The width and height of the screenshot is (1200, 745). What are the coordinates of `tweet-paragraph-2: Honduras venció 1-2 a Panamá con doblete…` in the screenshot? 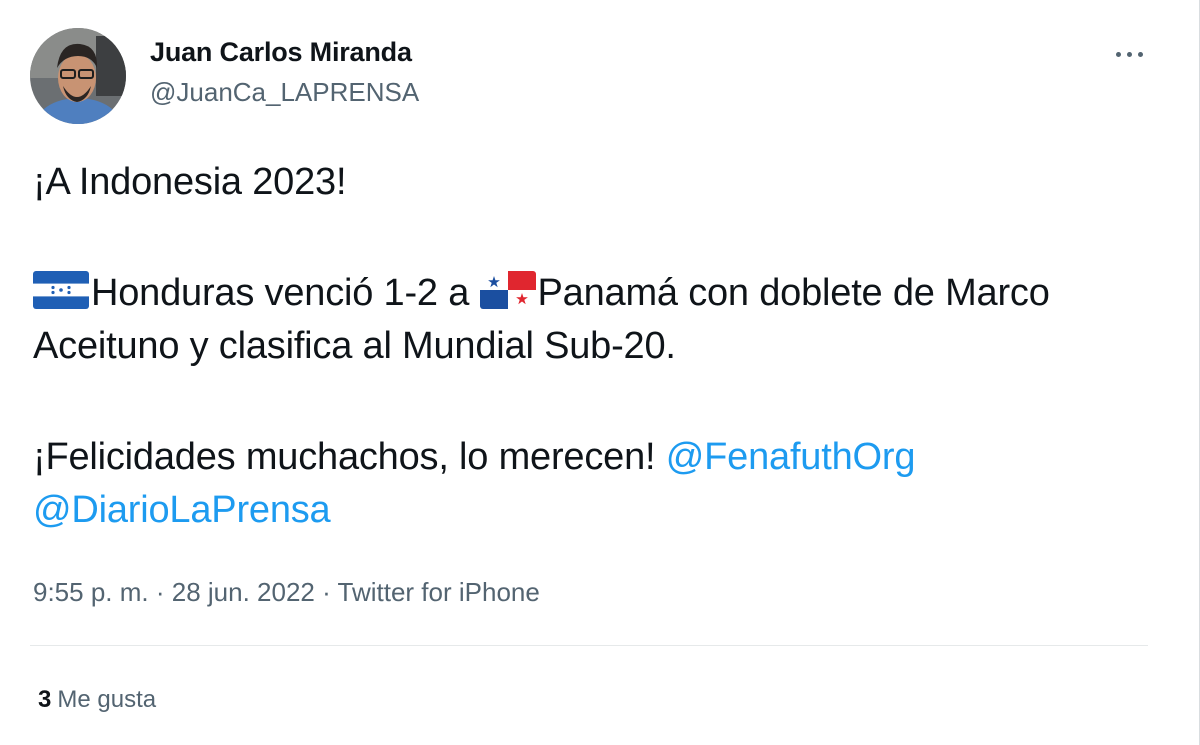 It's located at (588, 320).